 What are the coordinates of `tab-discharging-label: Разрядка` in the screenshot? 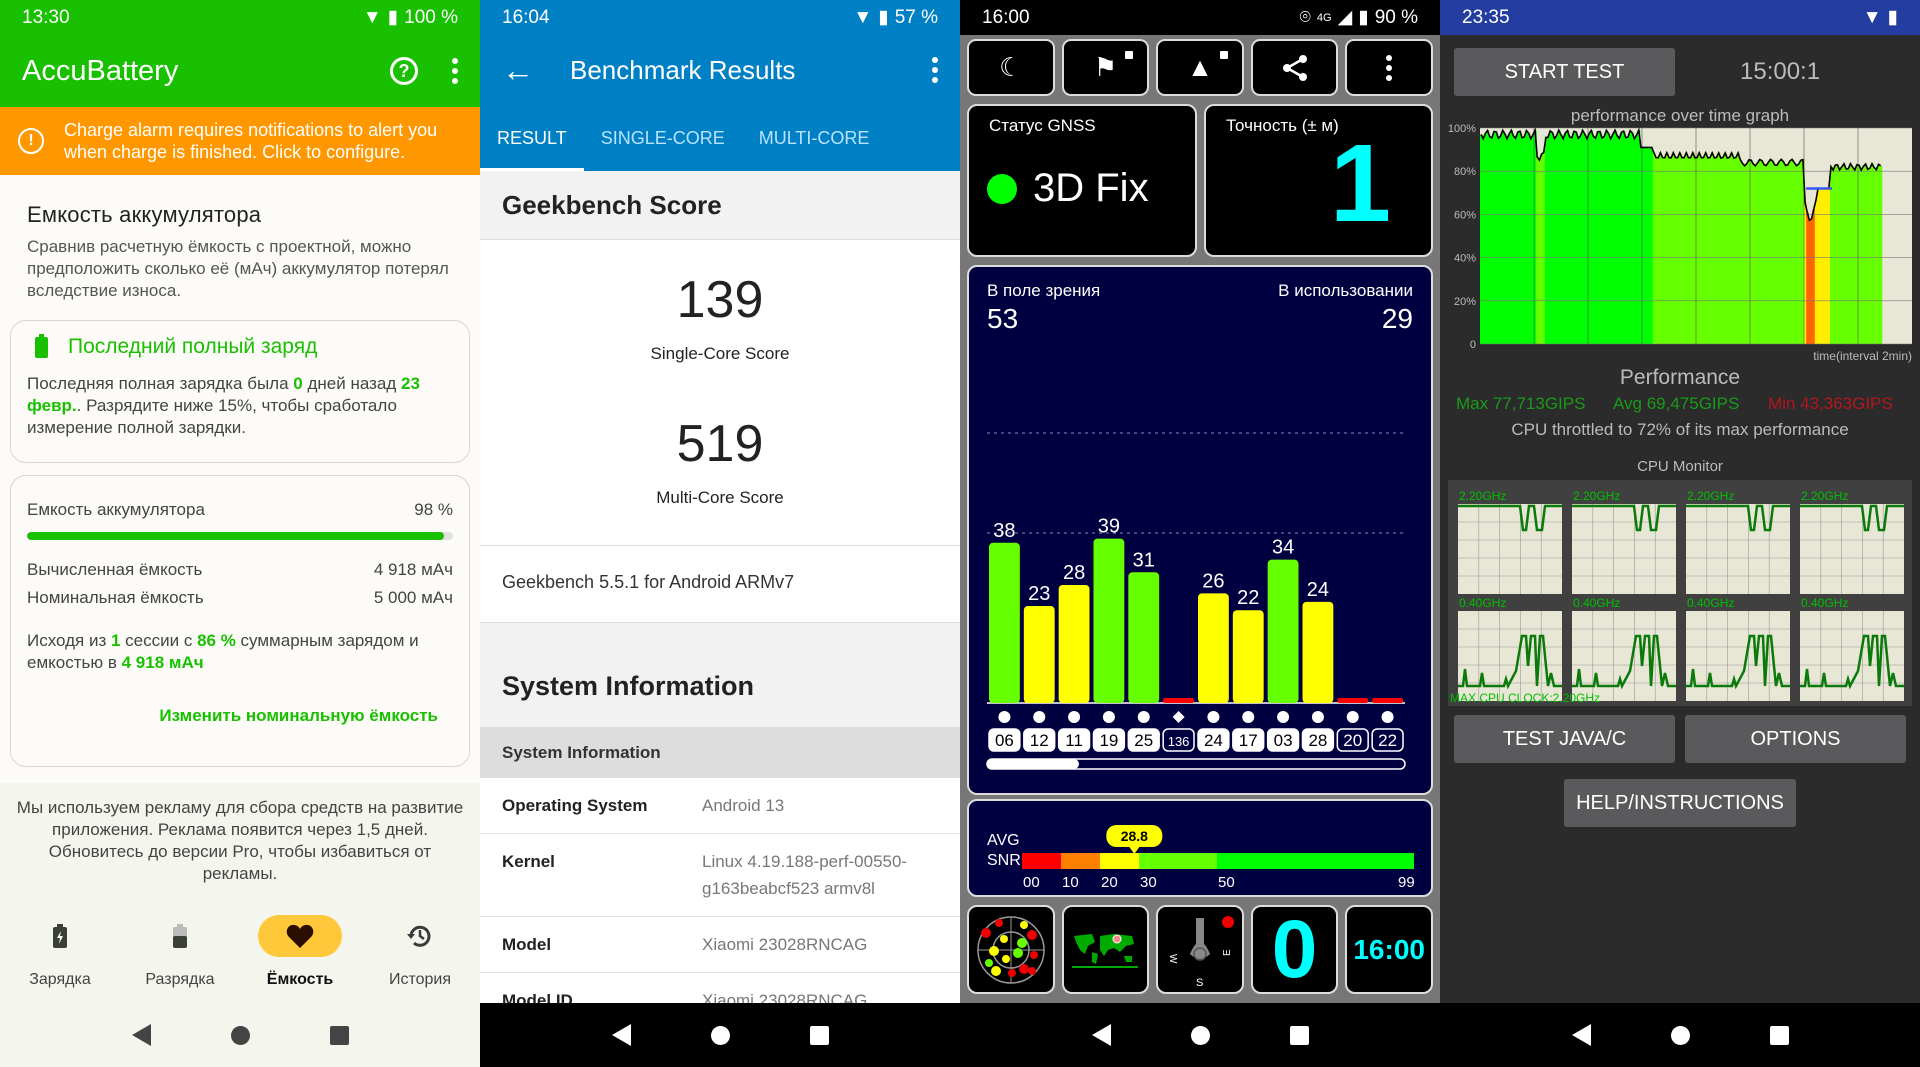 It's located at (180, 979).